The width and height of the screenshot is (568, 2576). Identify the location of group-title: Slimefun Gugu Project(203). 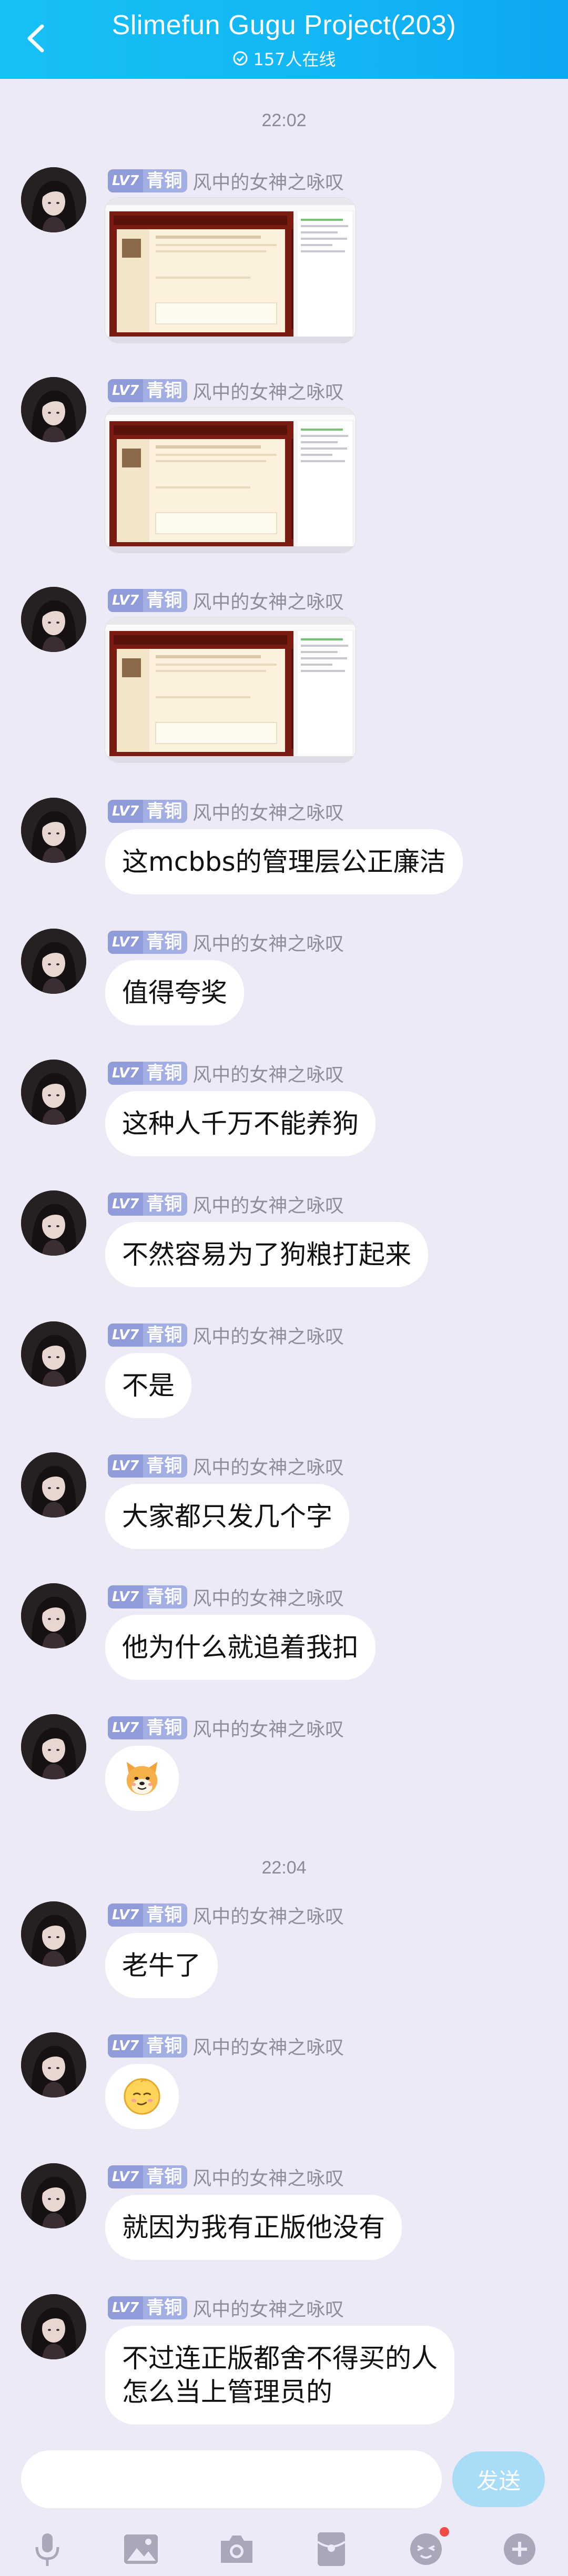
(284, 25).